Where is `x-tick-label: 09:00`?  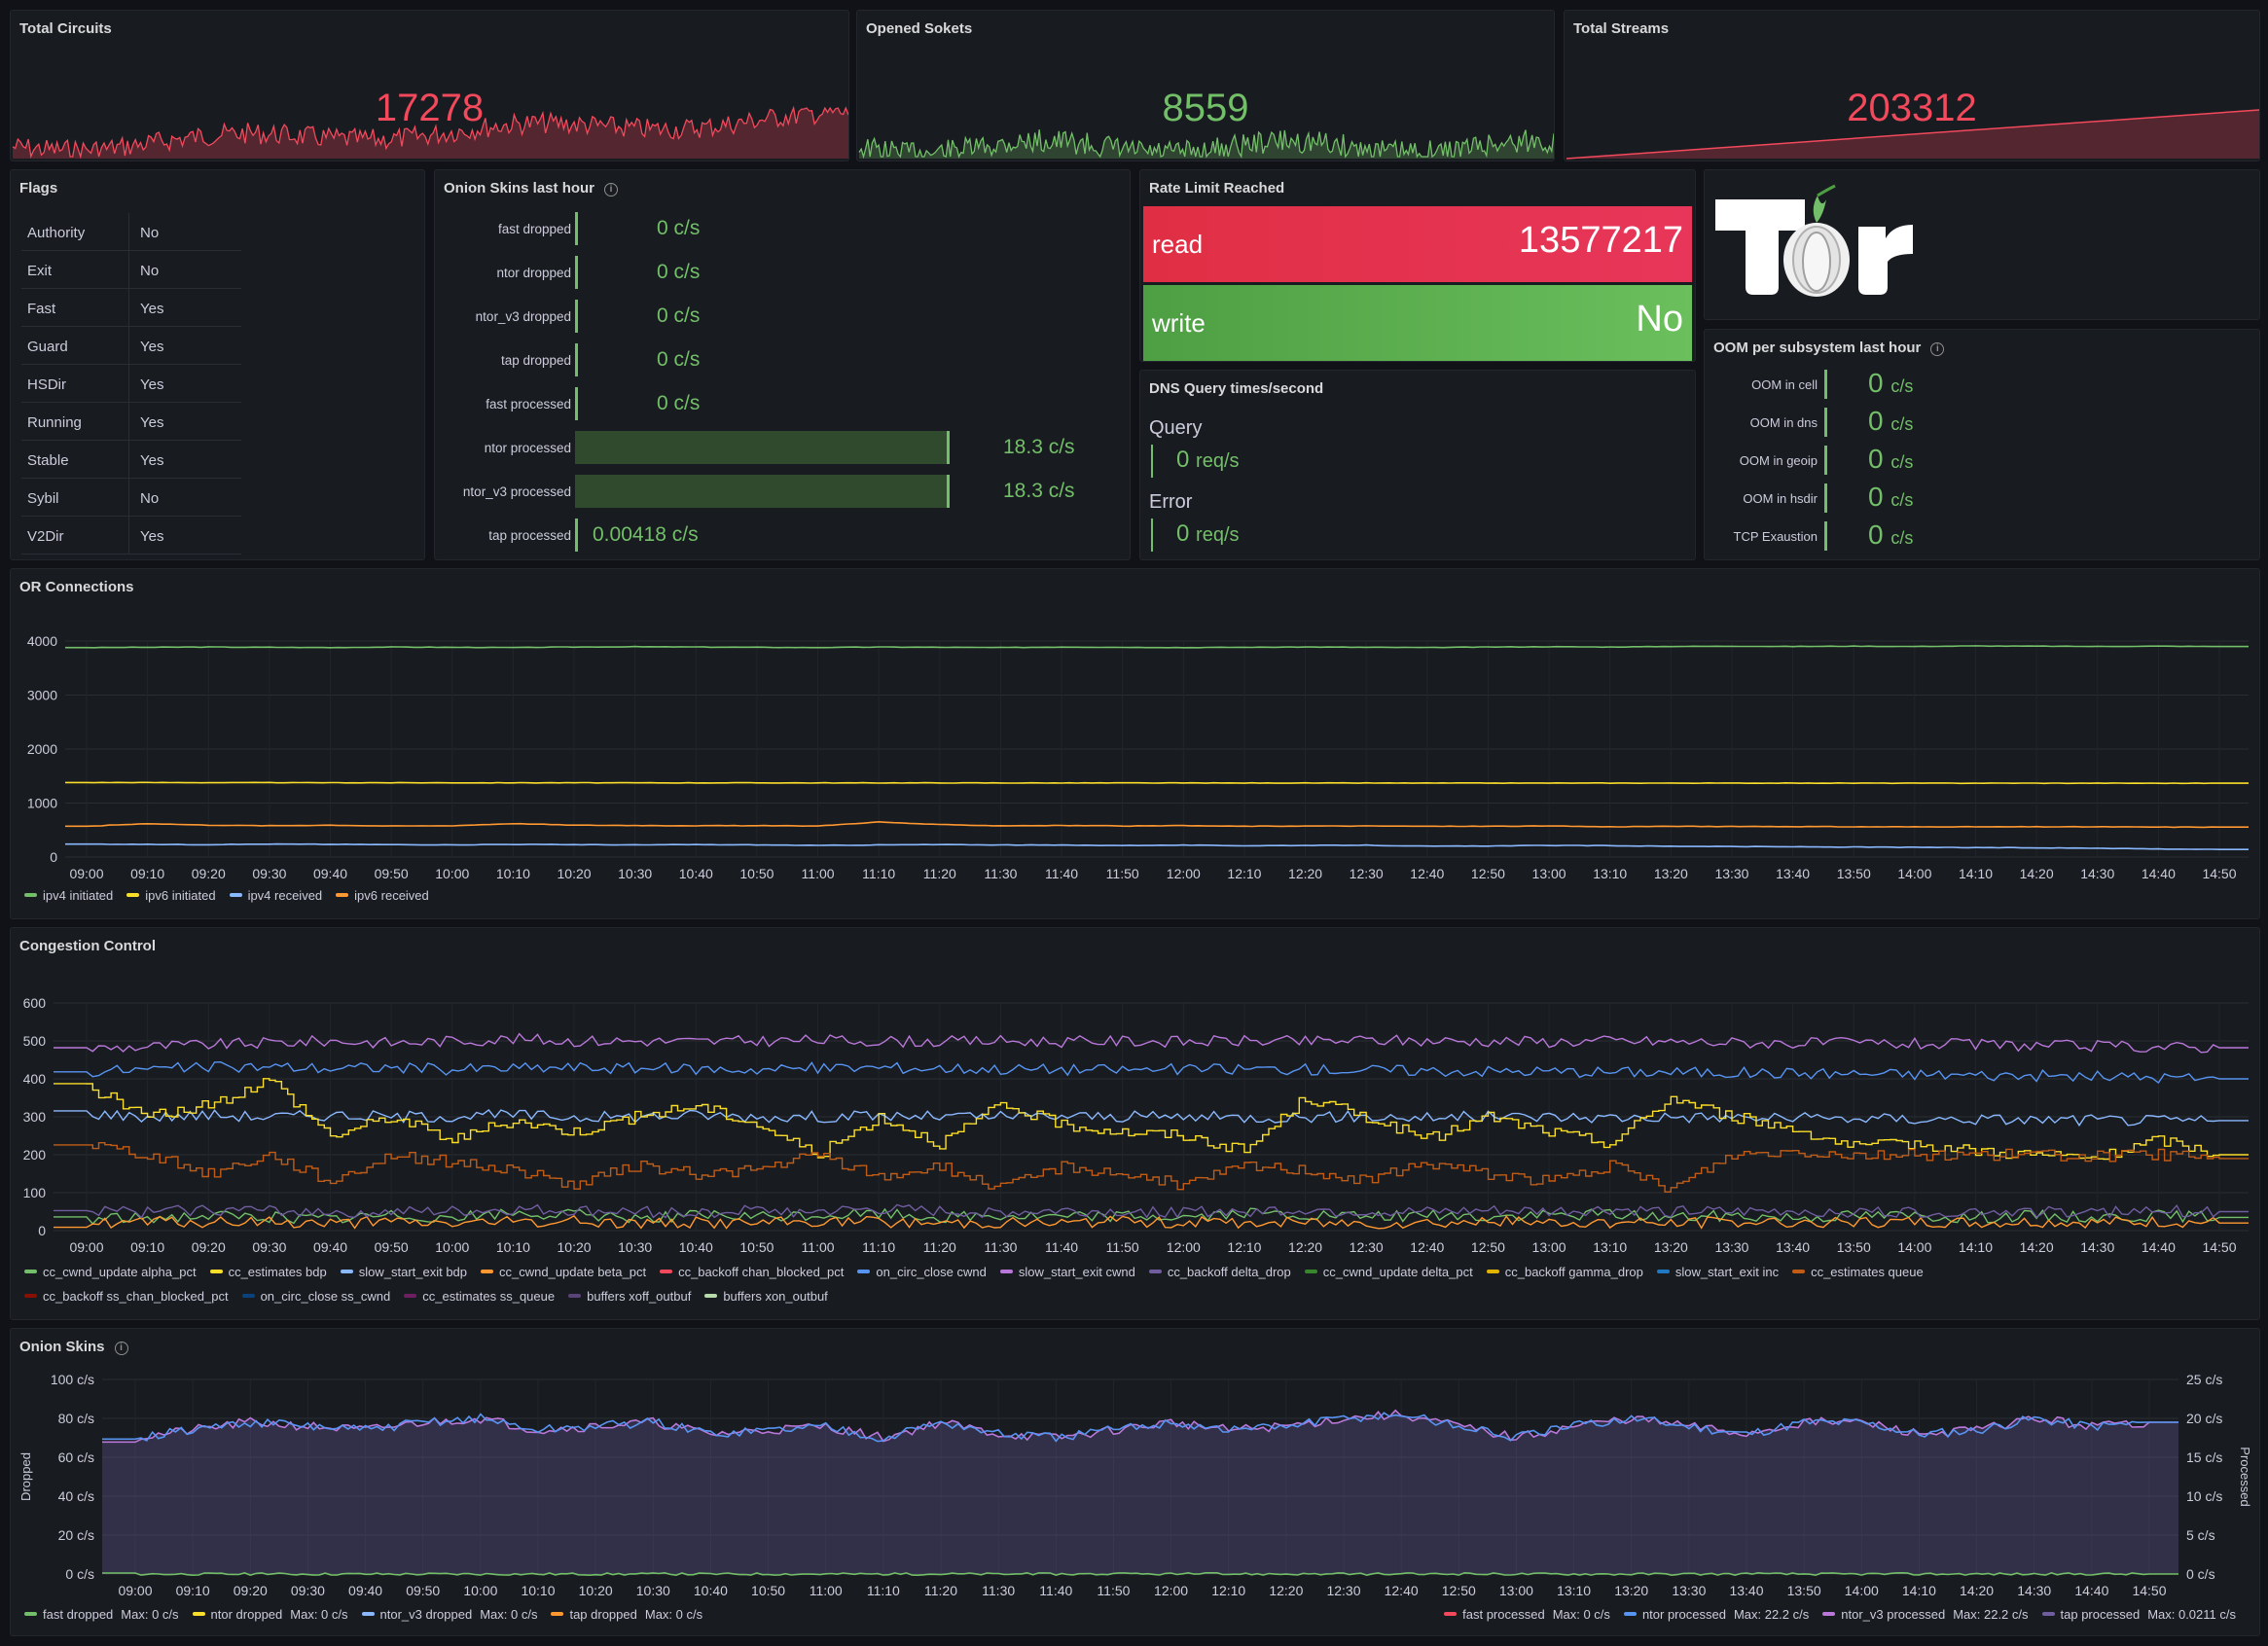 x-tick-label: 09:00 is located at coordinates (135, 1590).